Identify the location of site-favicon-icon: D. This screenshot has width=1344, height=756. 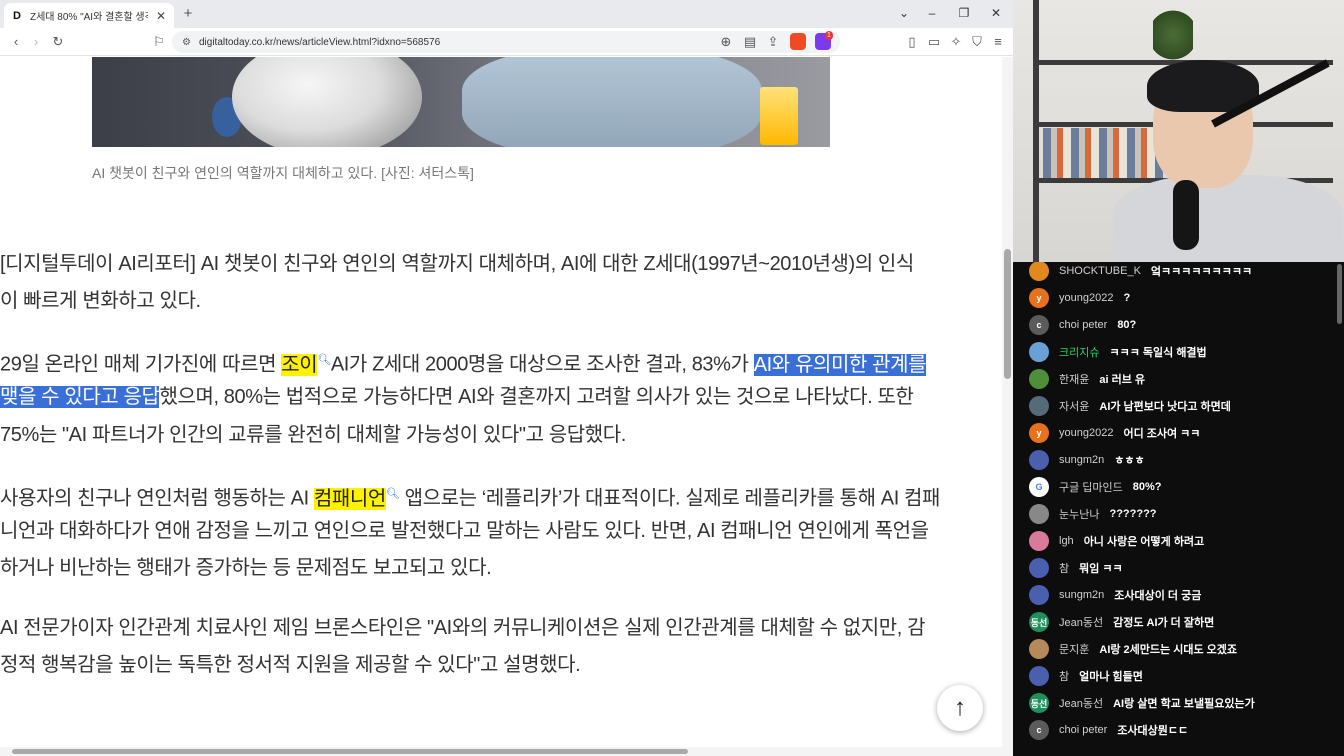
(17, 15).